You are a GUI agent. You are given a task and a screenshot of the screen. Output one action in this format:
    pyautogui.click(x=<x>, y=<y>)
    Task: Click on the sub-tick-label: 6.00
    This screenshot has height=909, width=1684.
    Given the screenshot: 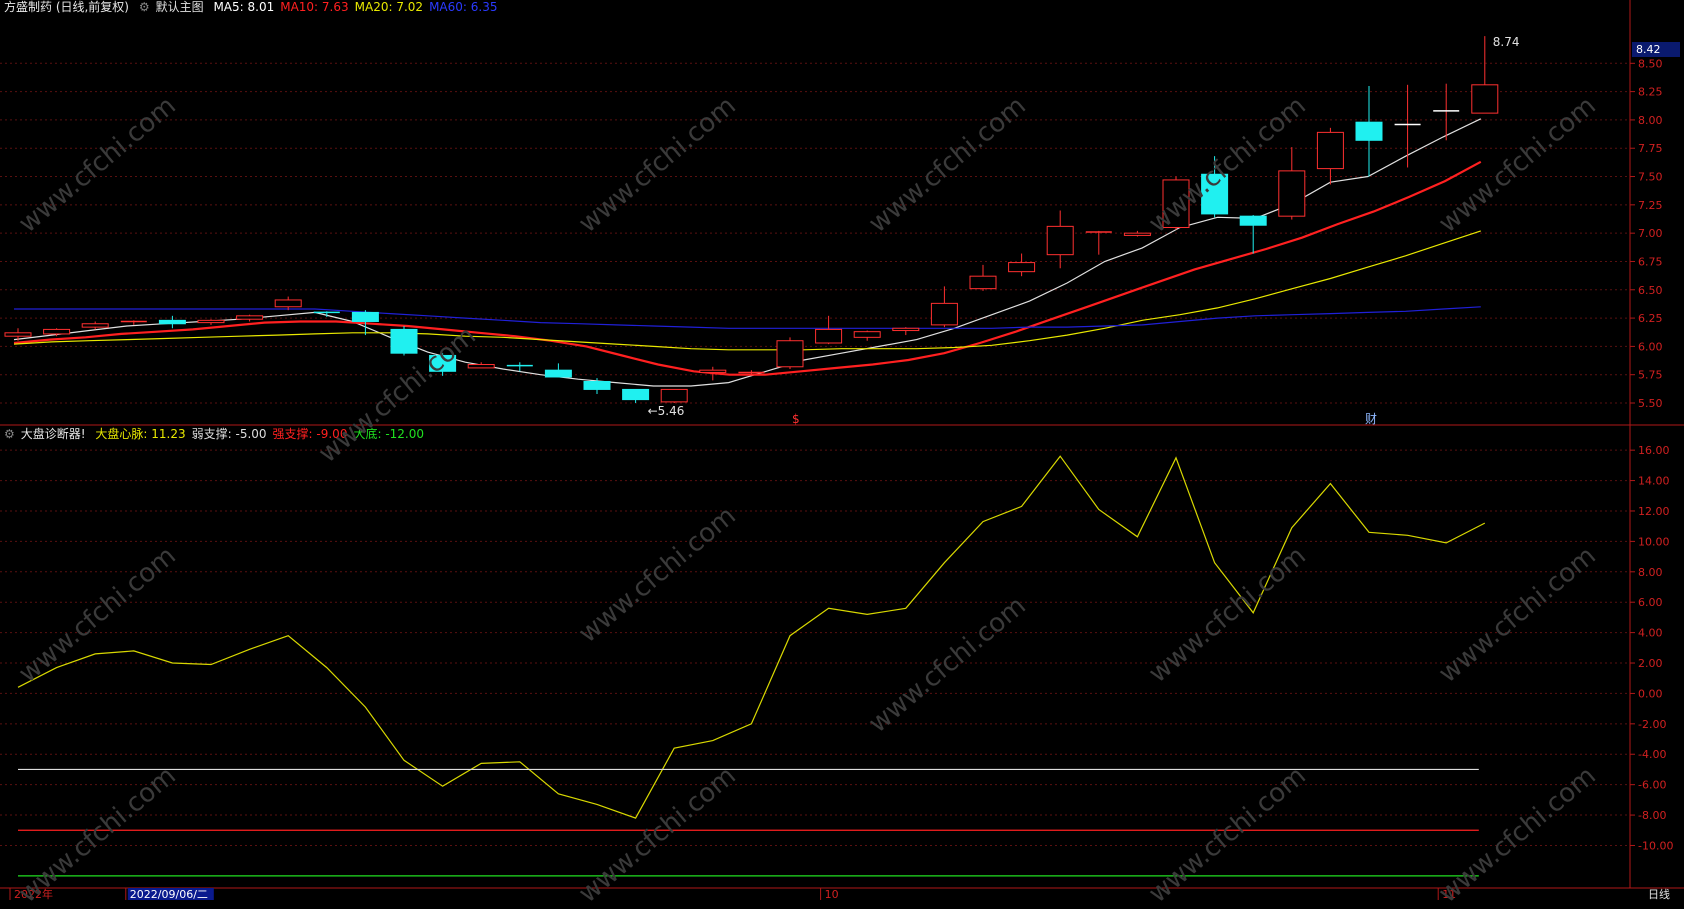 What is the action you would take?
    pyautogui.click(x=1650, y=602)
    